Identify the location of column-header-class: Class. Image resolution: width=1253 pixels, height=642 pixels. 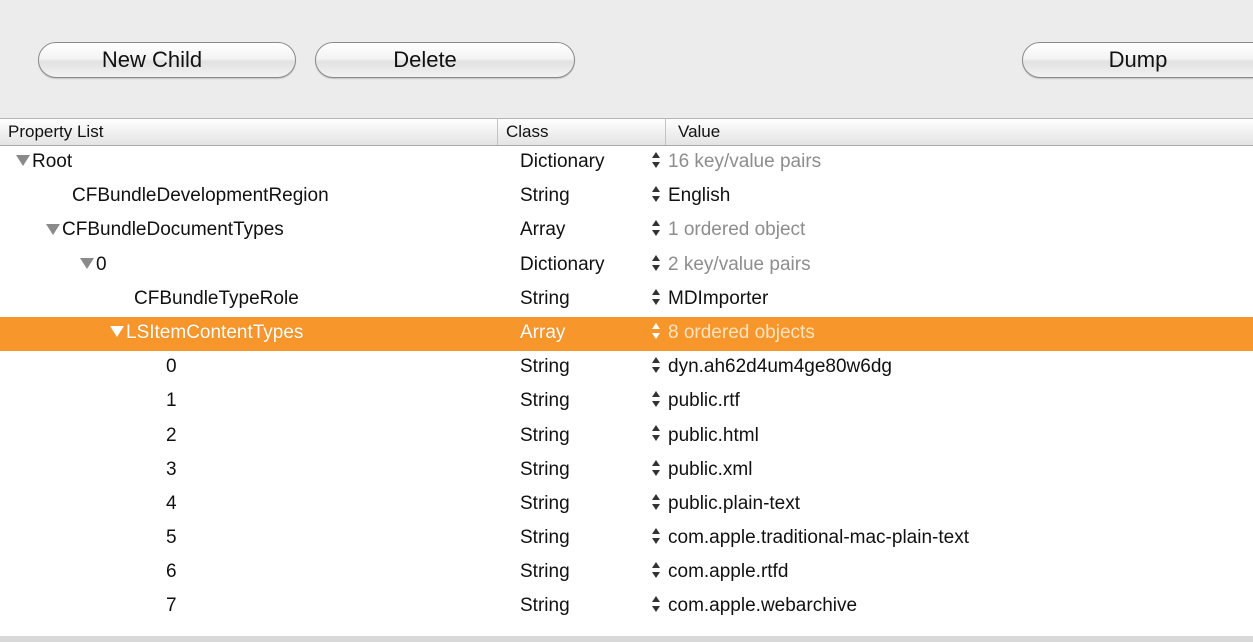
(582, 132).